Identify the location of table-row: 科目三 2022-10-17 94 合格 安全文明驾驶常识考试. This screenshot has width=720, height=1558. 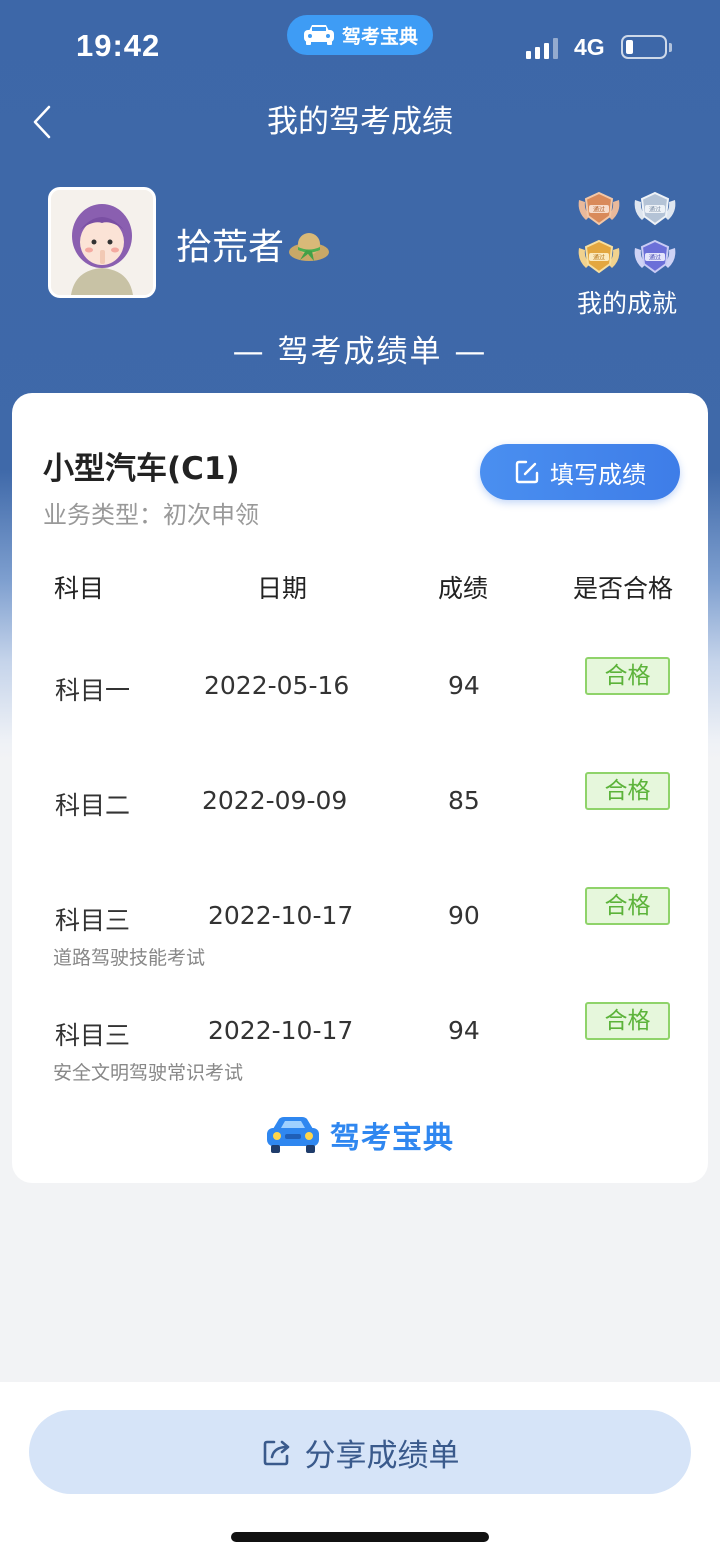
(360, 1043).